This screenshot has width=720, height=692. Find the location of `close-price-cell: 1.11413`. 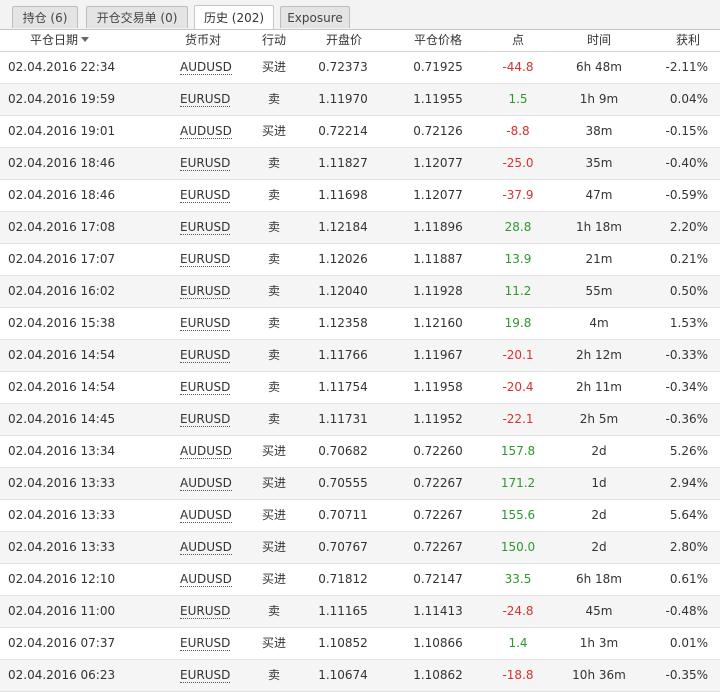

close-price-cell: 1.11413 is located at coordinates (438, 611).